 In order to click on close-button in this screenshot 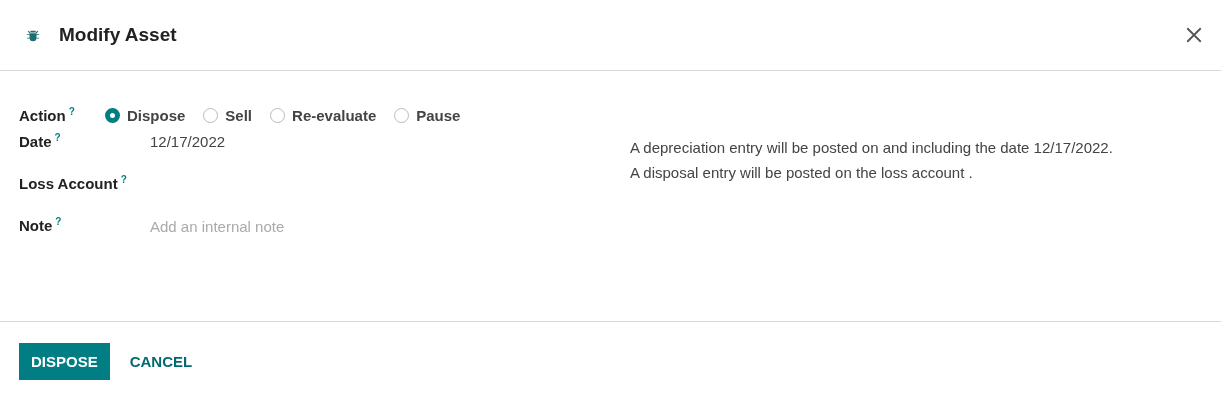, I will do `click(1194, 35)`.